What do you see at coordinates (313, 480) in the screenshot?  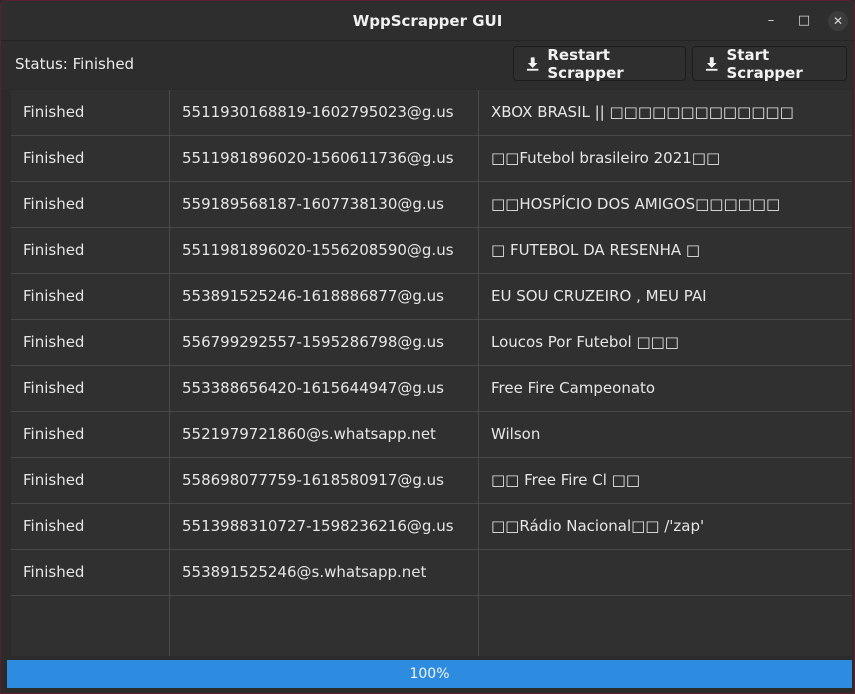 I see `jid-cell: 558698077759-1618580917@g.us` at bounding box center [313, 480].